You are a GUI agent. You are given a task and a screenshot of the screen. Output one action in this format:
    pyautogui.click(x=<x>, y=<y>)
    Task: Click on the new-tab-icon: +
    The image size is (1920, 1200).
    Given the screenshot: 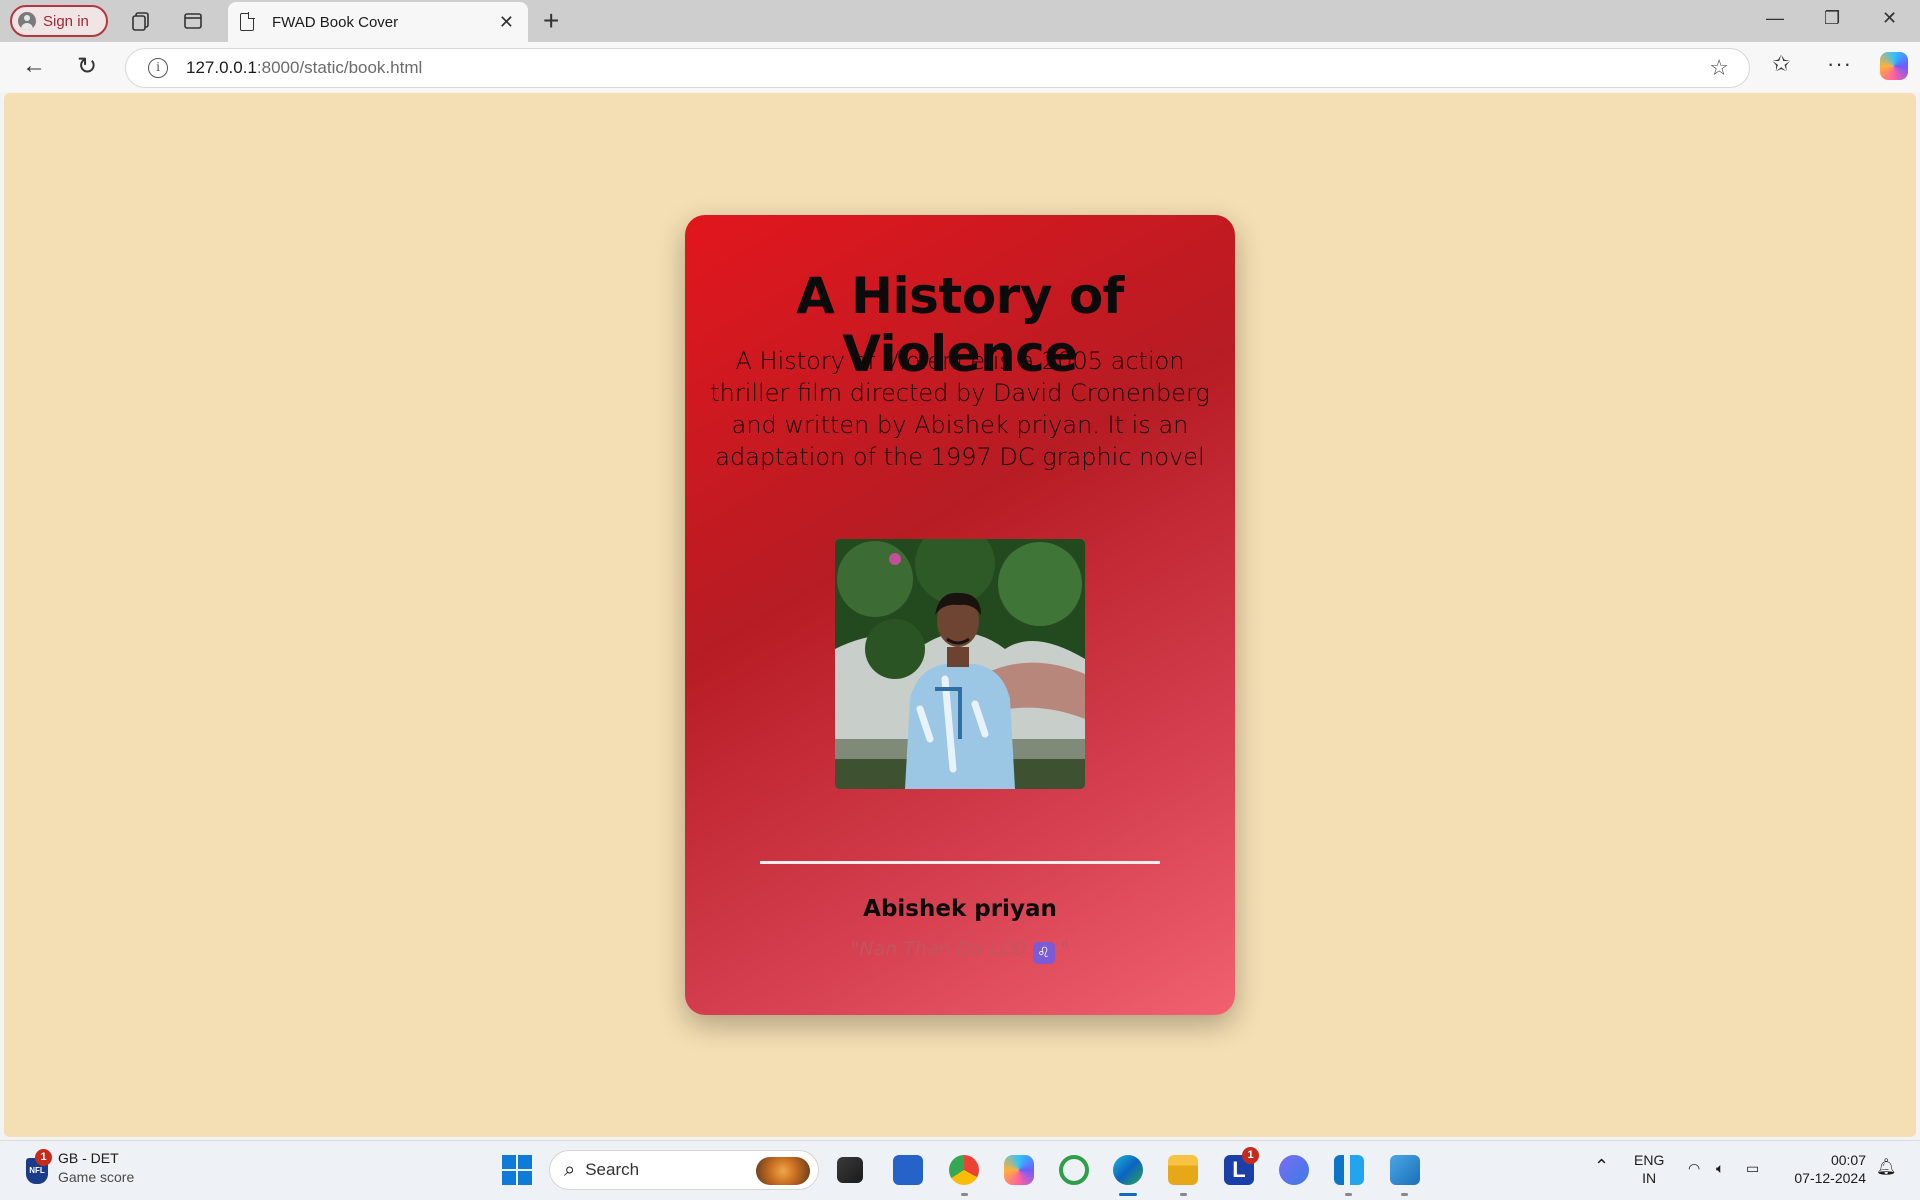 What is the action you would take?
    pyautogui.click(x=551, y=21)
    